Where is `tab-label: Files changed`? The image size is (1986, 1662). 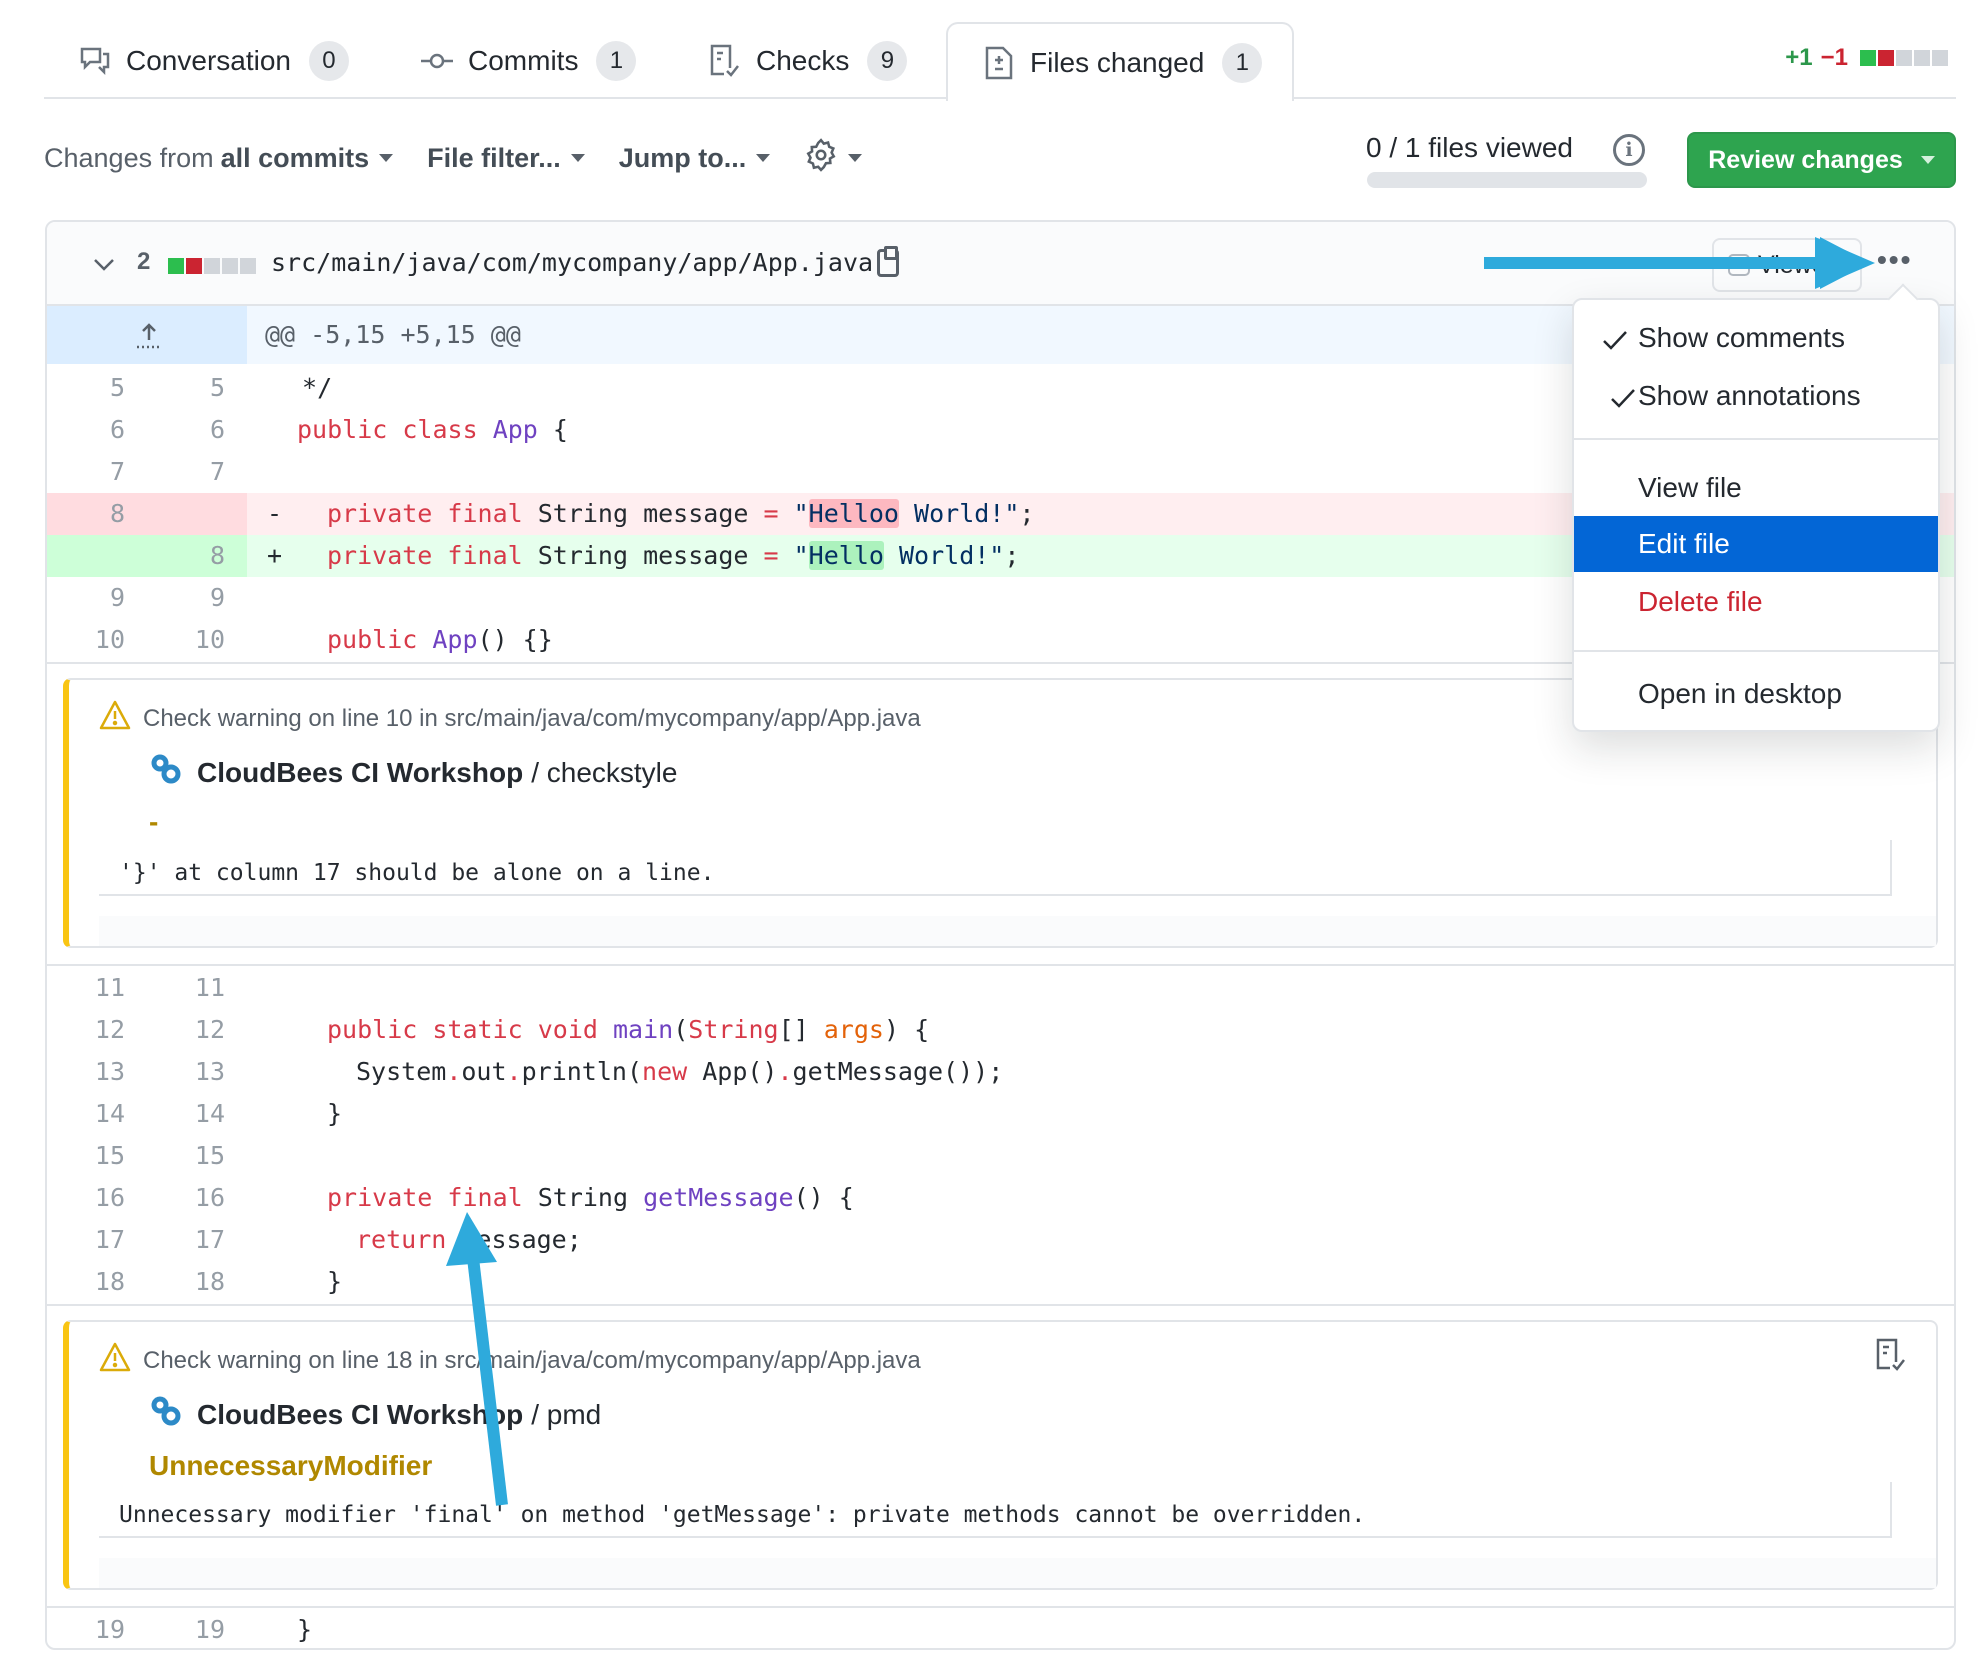 tab-label: Files changed is located at coordinates (1117, 62).